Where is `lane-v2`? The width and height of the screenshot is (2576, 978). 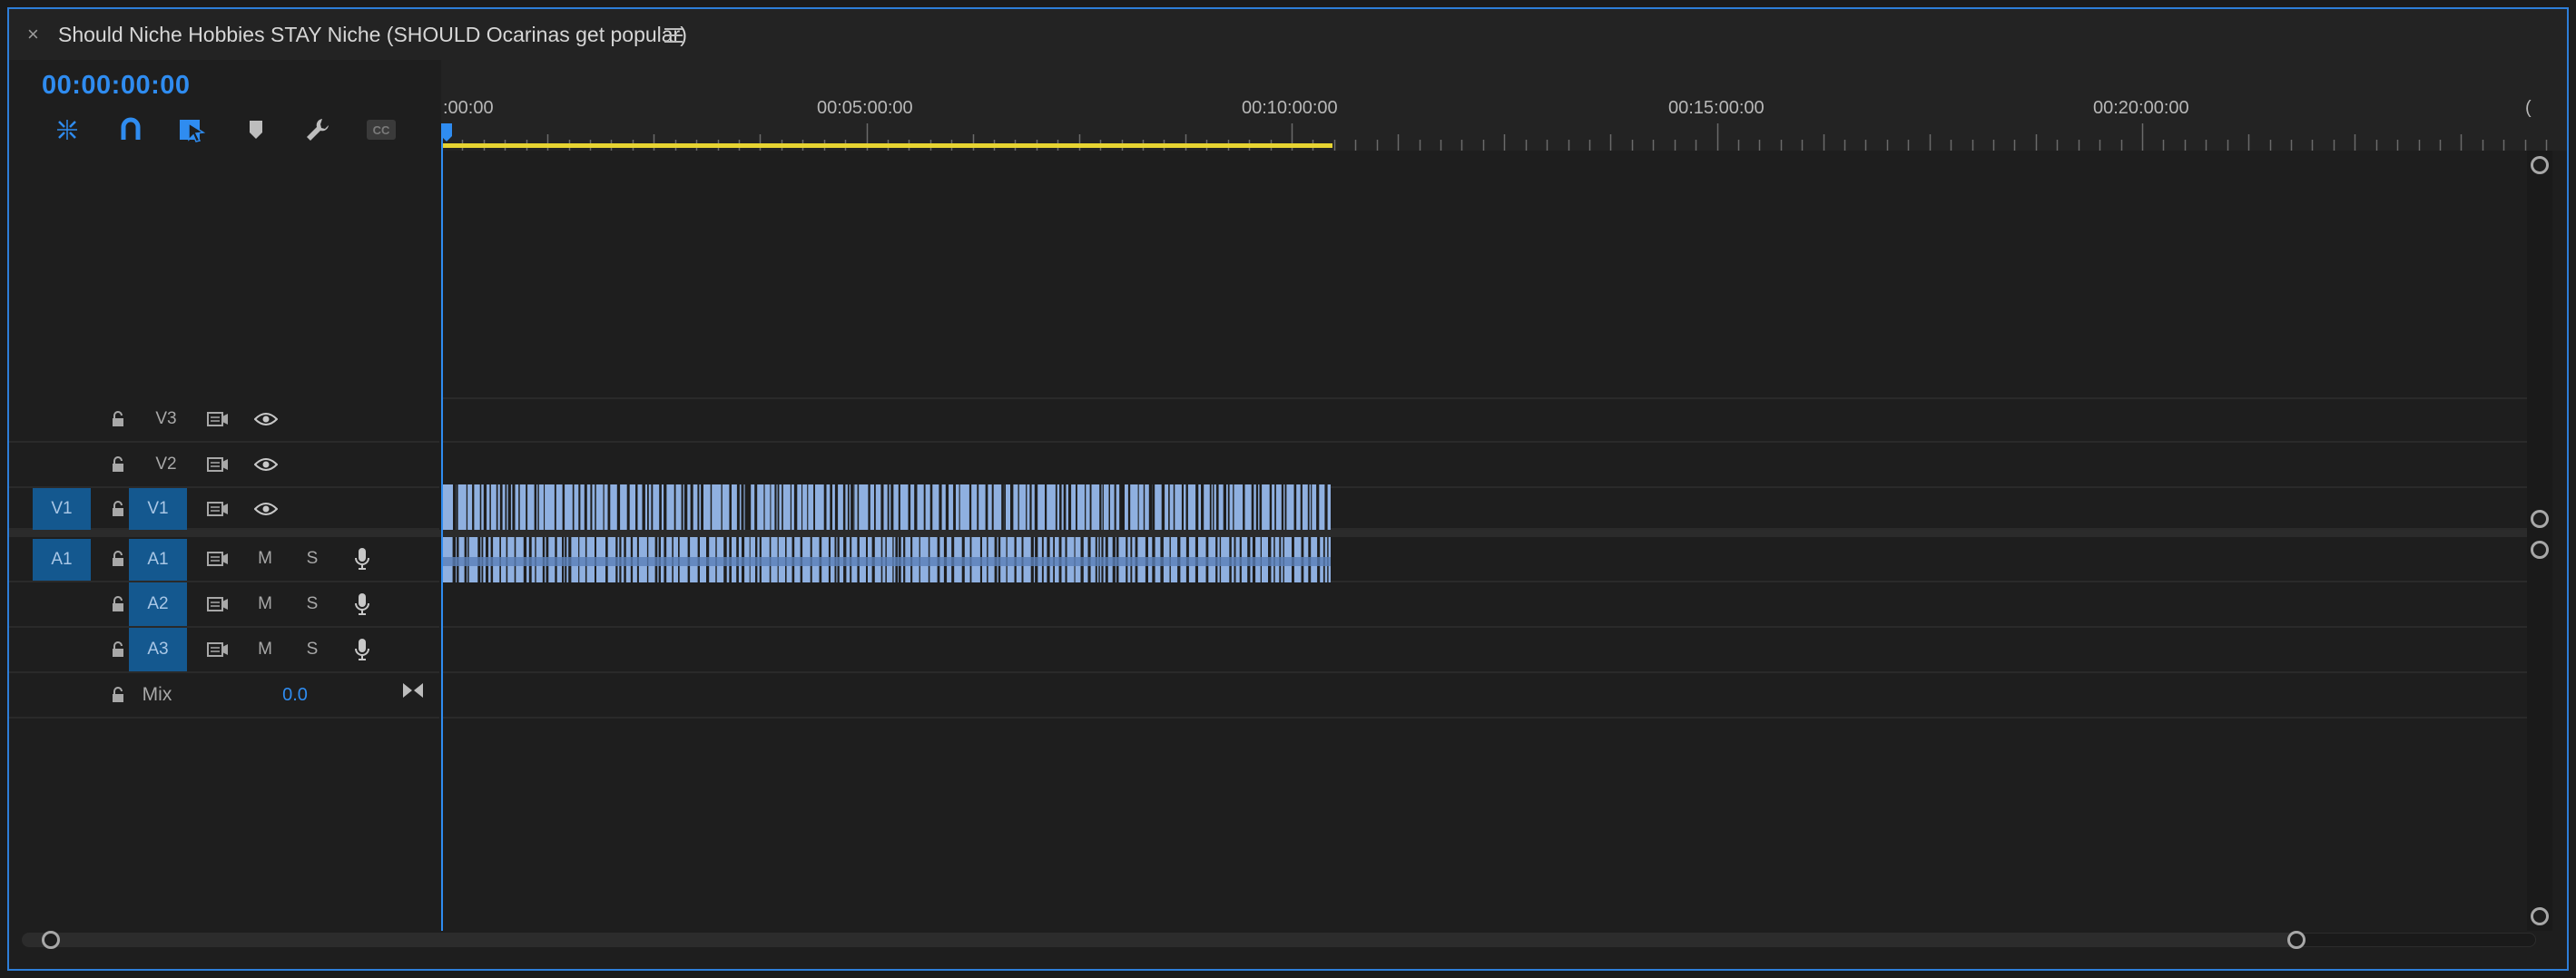 lane-v2 is located at coordinates (1485, 466).